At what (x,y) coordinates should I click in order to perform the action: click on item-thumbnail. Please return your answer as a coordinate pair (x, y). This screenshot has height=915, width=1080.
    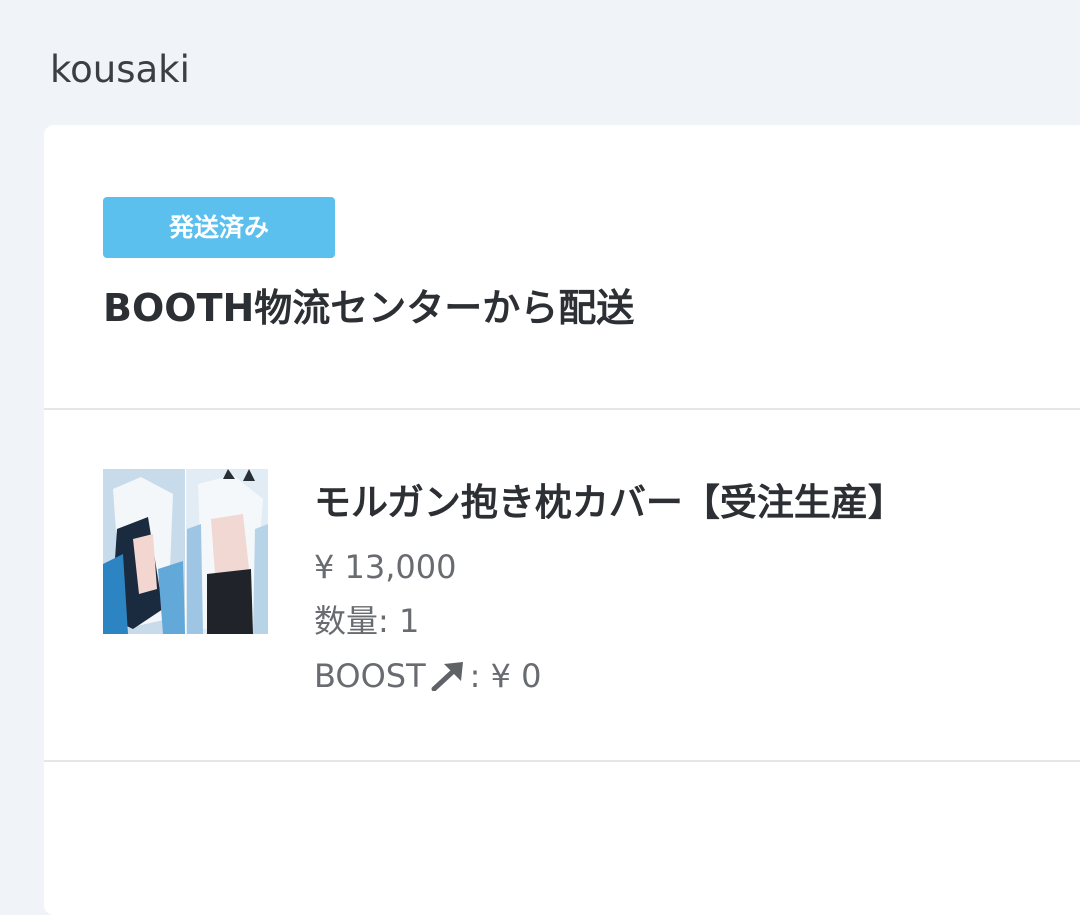
    Looking at the image, I should click on (185, 551).